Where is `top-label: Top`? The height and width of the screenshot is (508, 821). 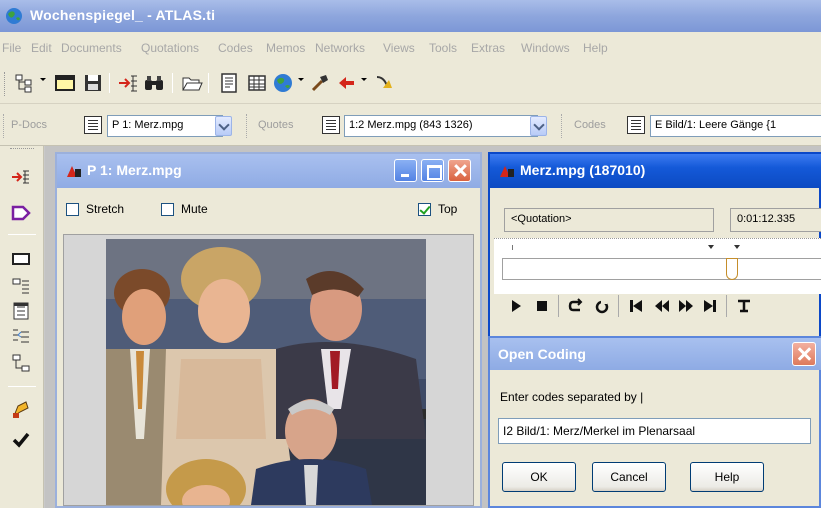 top-label: Top is located at coordinates (448, 209).